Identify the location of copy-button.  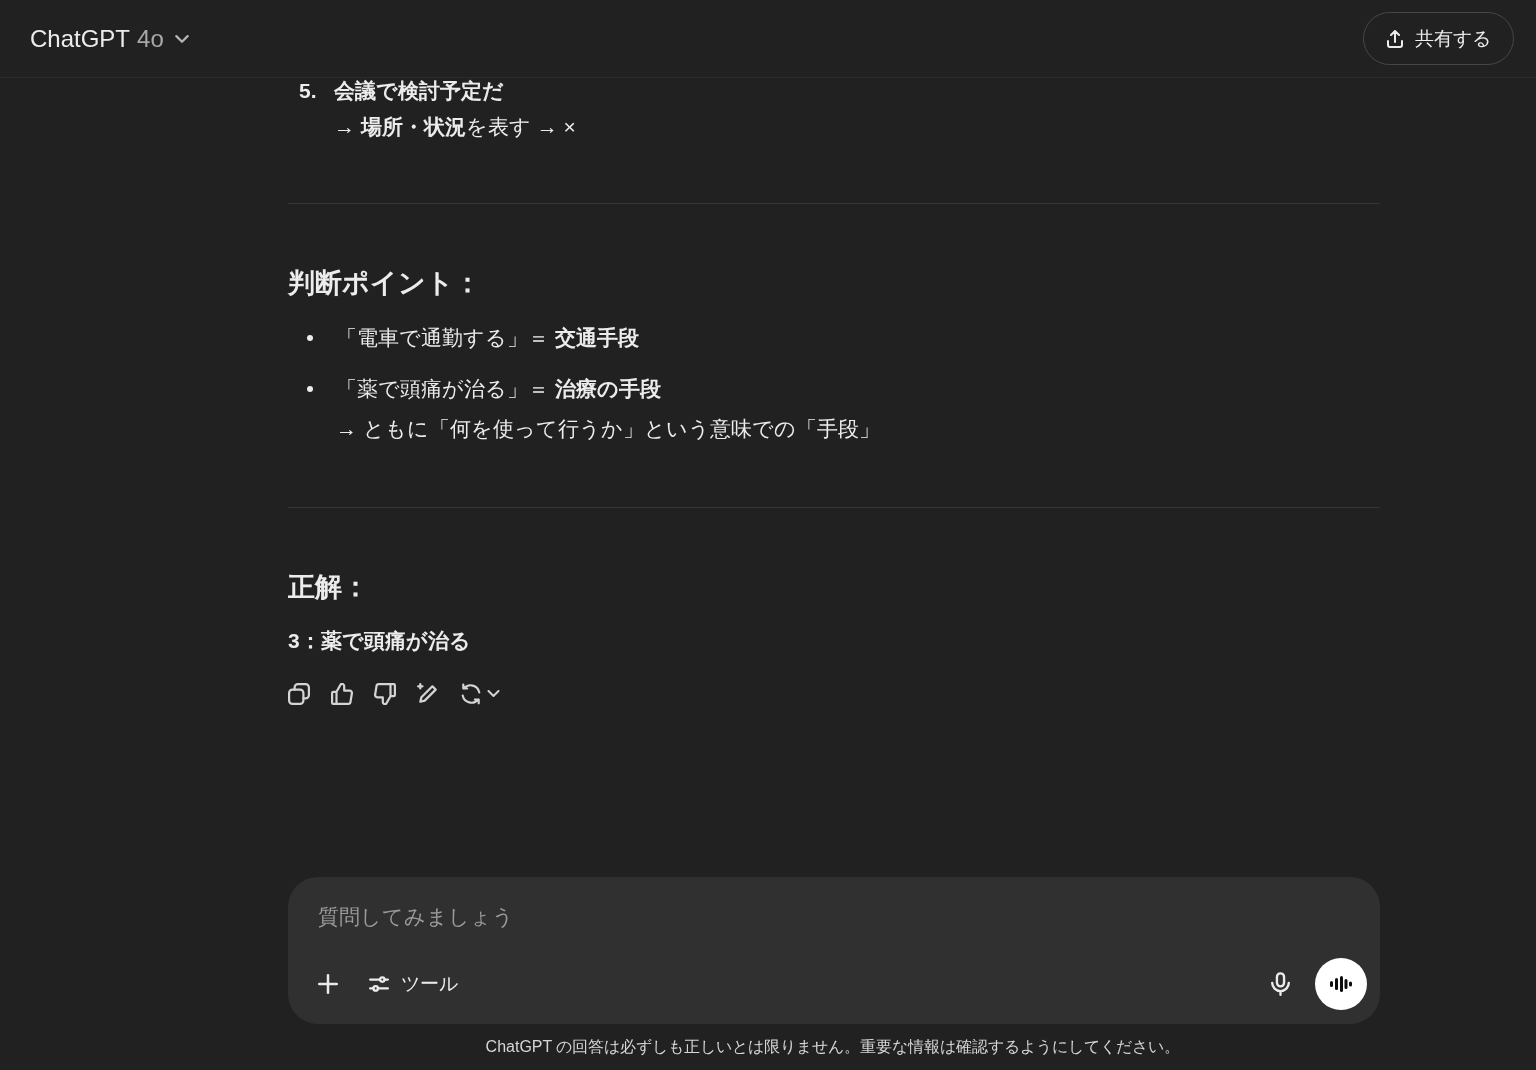
(299, 694).